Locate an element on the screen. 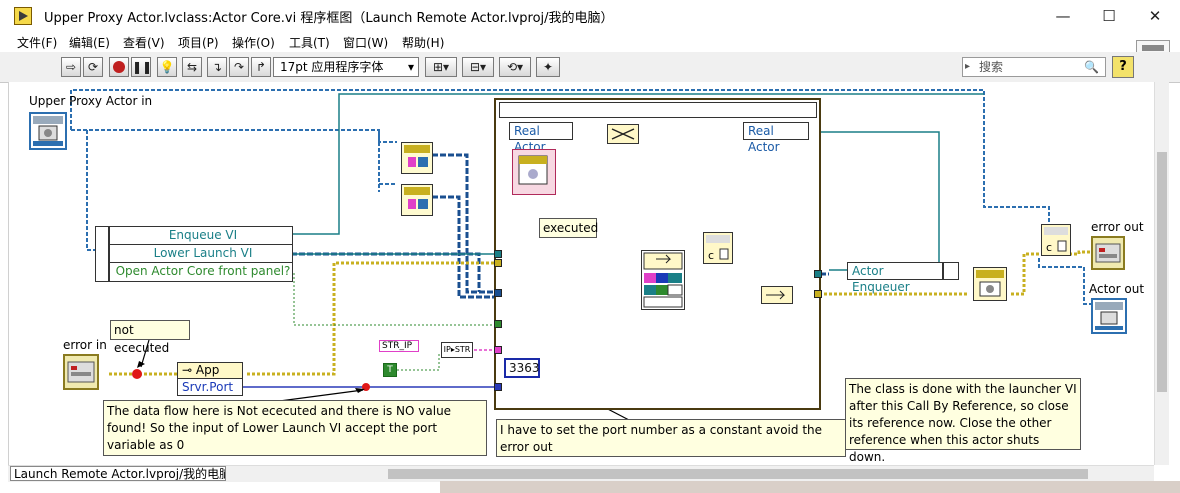 Image resolution: width=1180 pixels, height=493 pixels. menu-help: 帮助(H) is located at coordinates (423, 42).